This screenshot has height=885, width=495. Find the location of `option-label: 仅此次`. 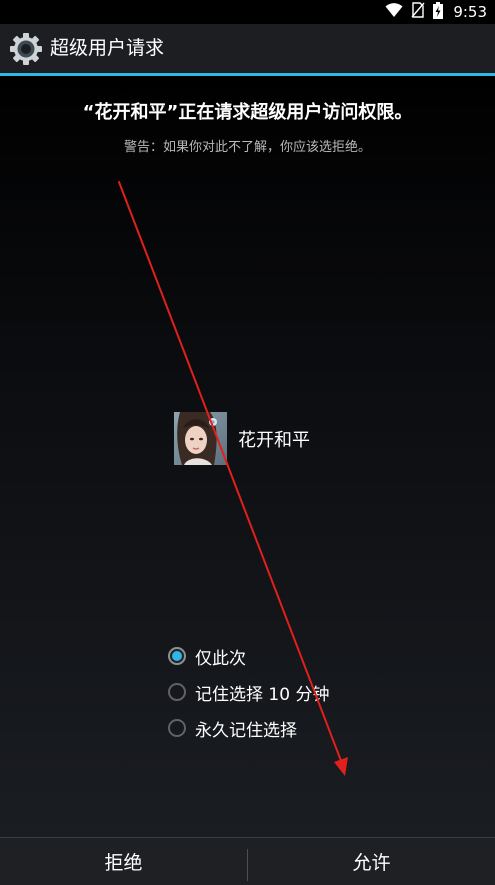

option-label: 仅此次 is located at coordinates (220, 658).